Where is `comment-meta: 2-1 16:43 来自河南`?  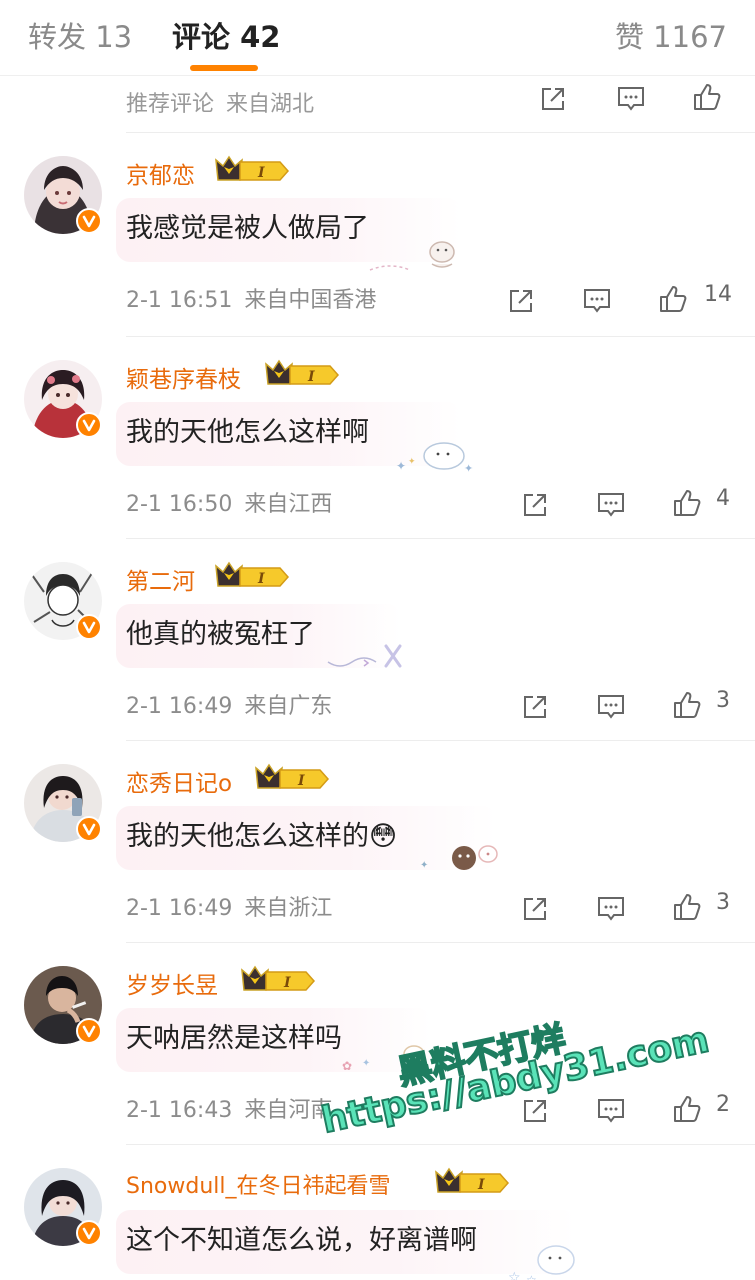 comment-meta: 2-1 16:43 来自河南 is located at coordinates (229, 1108).